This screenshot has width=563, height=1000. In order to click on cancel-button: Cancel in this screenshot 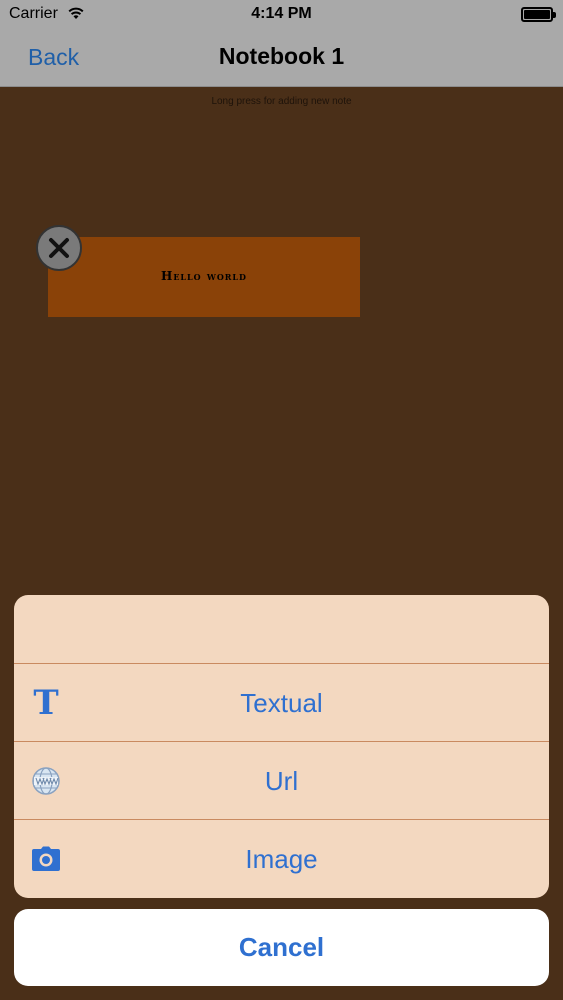, I will do `click(281, 947)`.